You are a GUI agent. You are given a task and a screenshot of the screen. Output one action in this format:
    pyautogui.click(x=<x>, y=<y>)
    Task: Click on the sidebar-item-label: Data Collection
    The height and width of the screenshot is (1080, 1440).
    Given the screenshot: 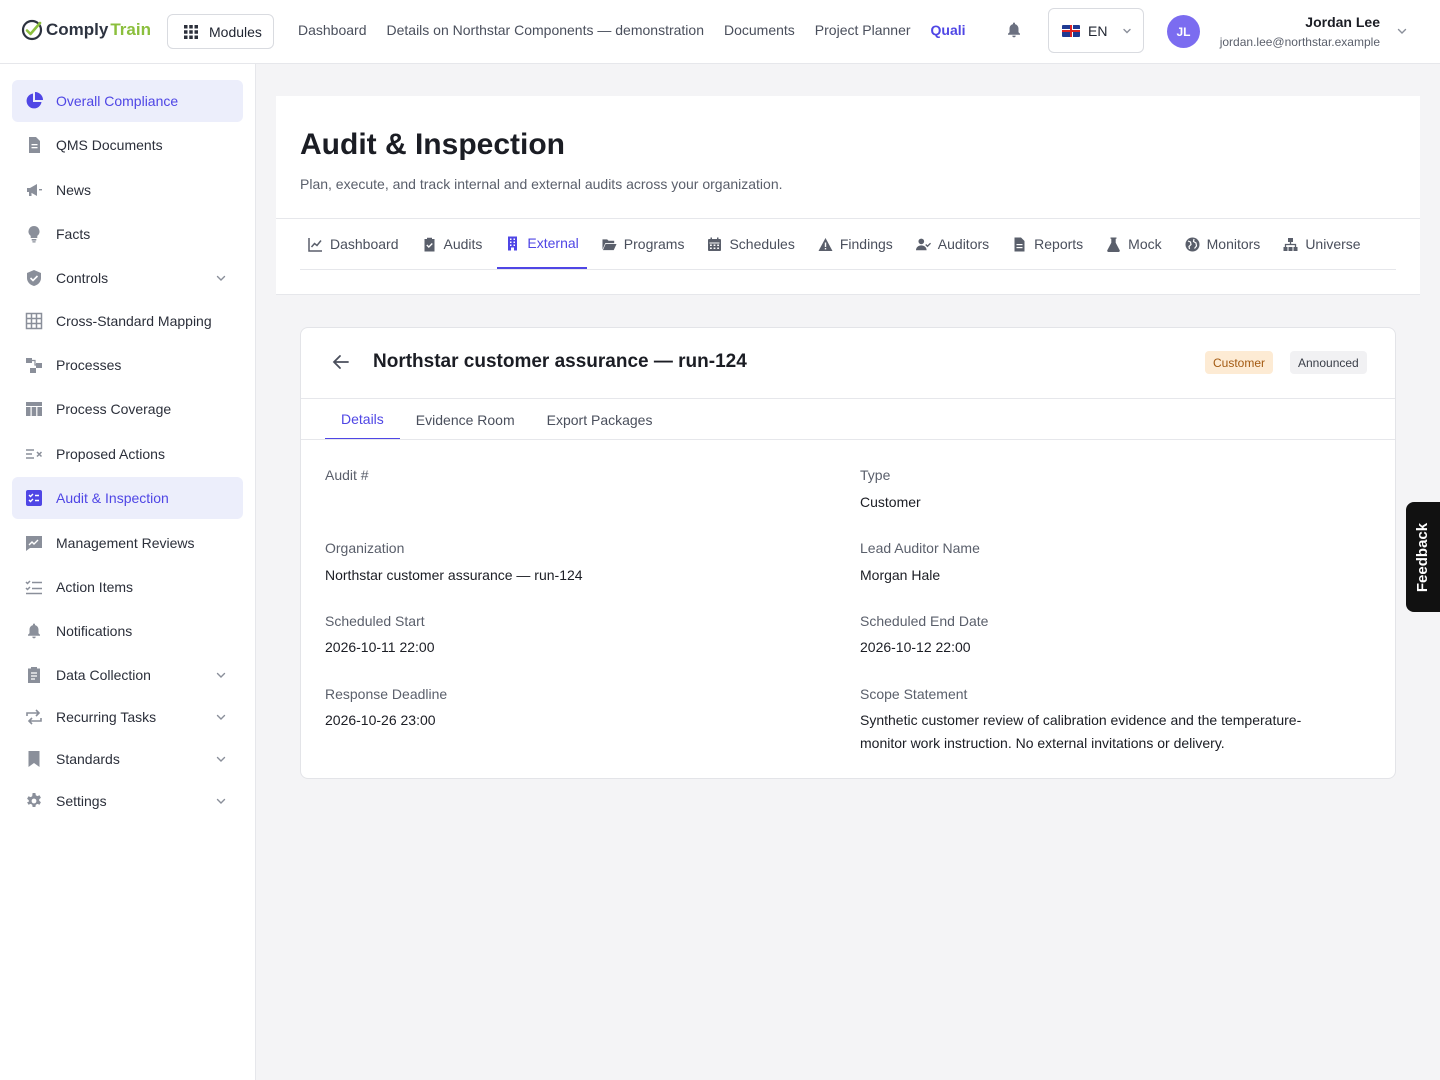 What is the action you would take?
    pyautogui.click(x=103, y=675)
    